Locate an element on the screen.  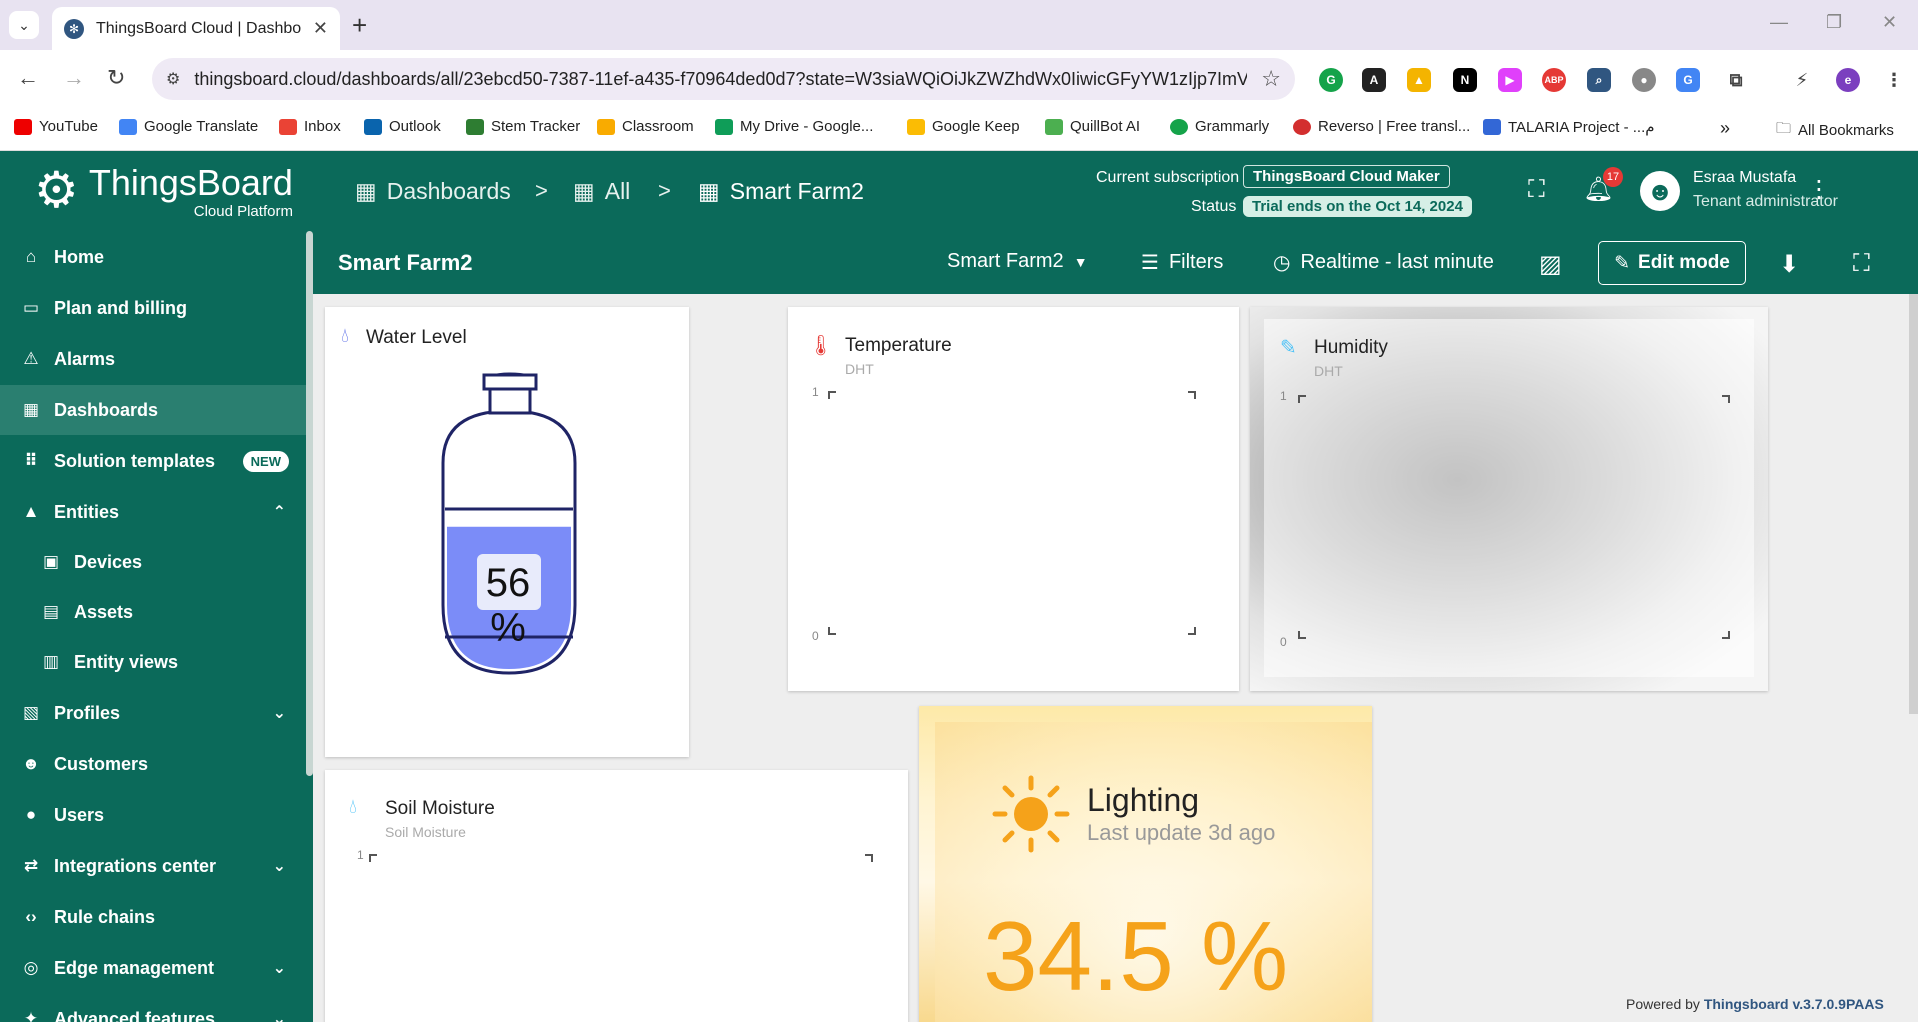
more-vert-icon: ⋮ is located at coordinates (1819, 189).